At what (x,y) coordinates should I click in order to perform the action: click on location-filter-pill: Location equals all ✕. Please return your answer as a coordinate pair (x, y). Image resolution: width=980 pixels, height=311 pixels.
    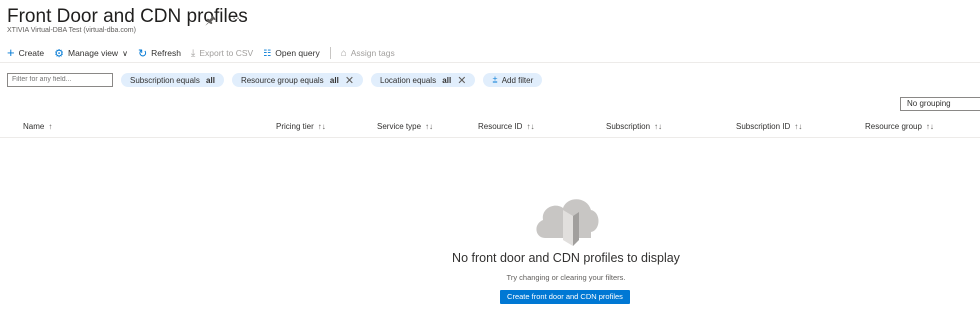
    Looking at the image, I should click on (423, 80).